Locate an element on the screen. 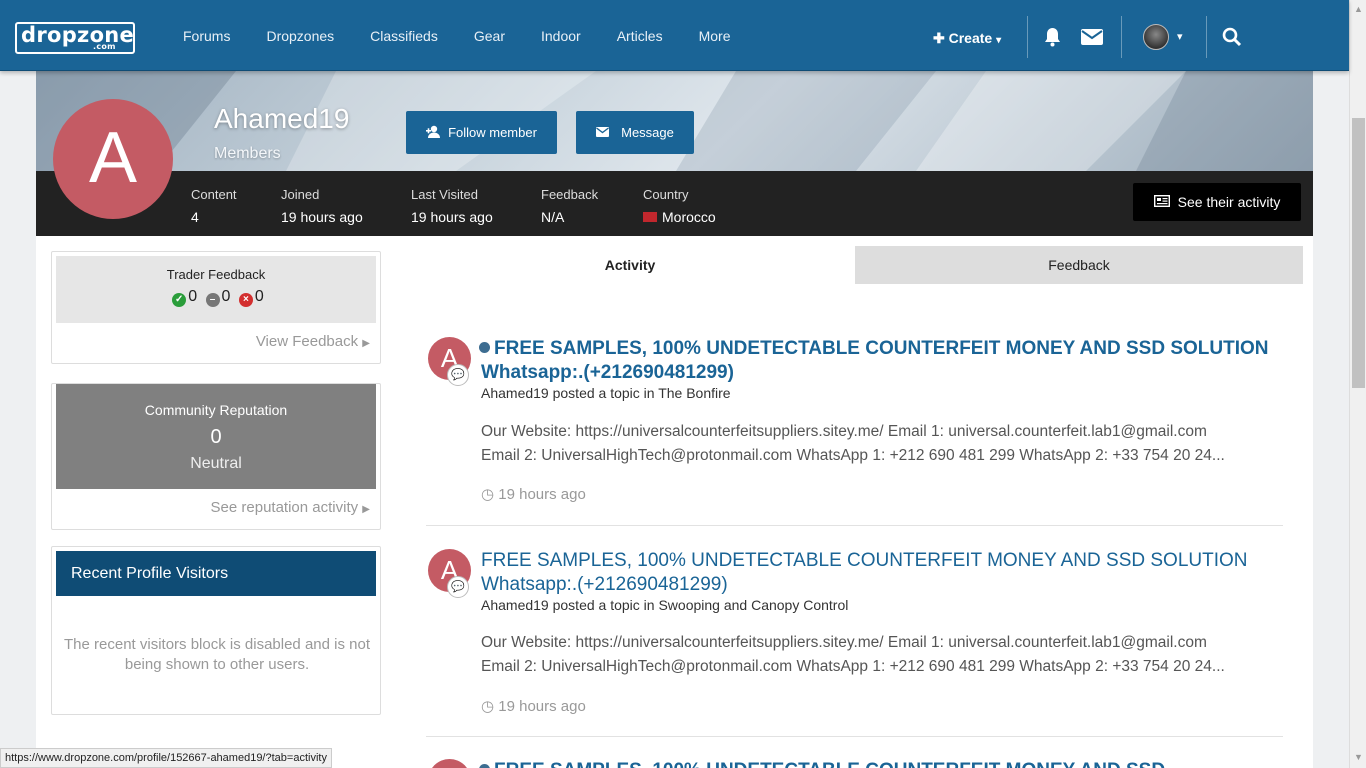 The image size is (1366, 768). trader-feedback-title: Trader Feedback is located at coordinates (216, 274).